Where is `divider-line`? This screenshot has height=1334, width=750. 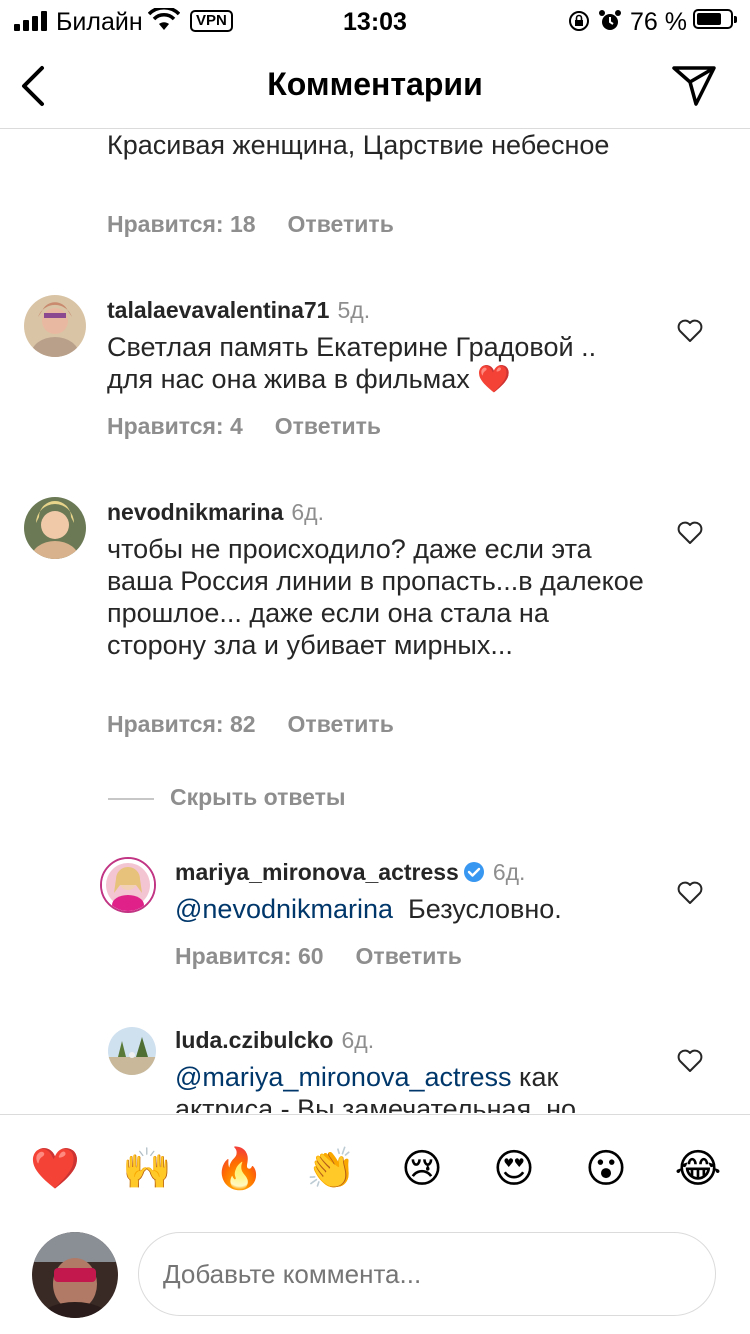 divider-line is located at coordinates (131, 798).